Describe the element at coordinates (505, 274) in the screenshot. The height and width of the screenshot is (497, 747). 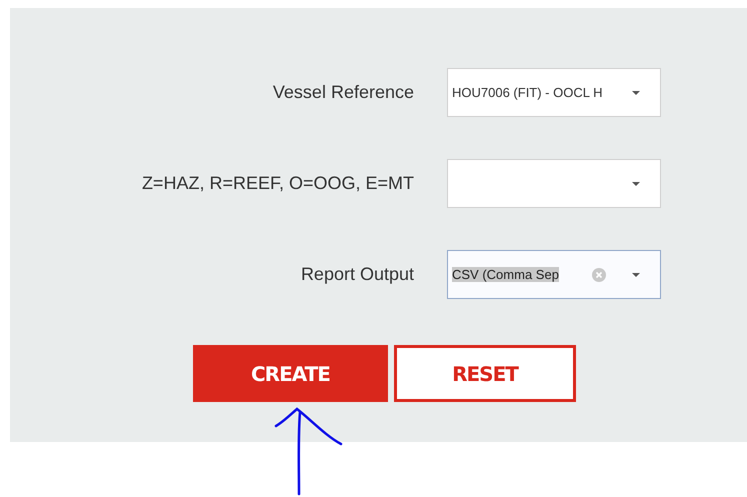
I see `field-value: CSV (Comma Sep` at that location.